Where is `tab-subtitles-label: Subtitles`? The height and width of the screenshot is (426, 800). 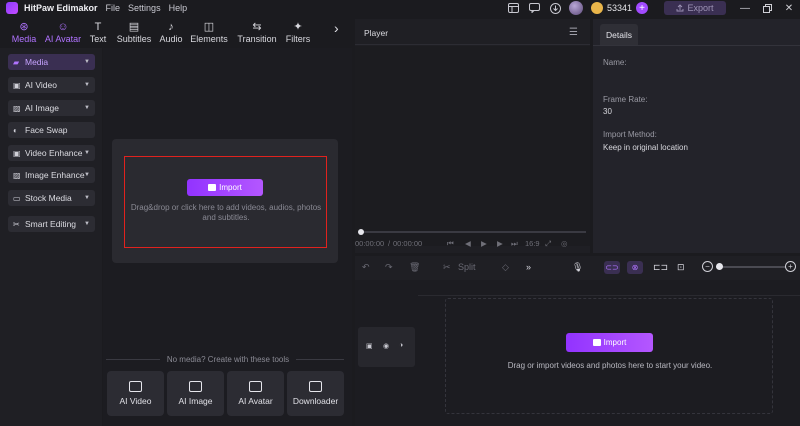
tab-subtitles-label: Subtitles is located at coordinates (134, 39).